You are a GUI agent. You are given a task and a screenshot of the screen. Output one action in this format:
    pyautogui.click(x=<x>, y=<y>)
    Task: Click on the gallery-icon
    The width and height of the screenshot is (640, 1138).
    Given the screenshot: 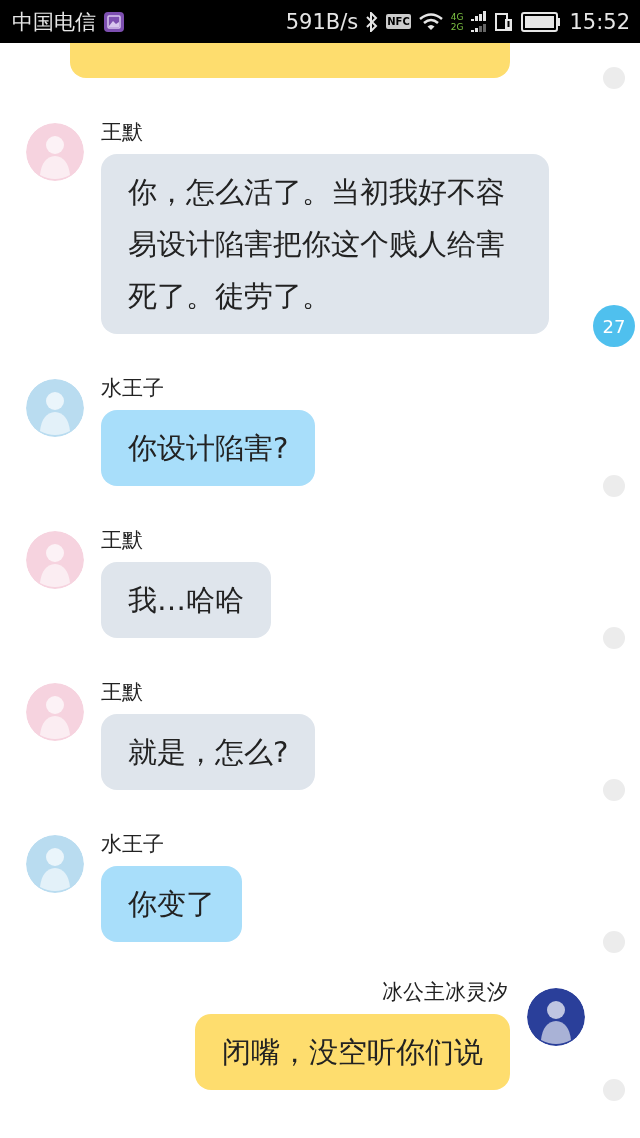 What is the action you would take?
    pyautogui.click(x=114, y=21)
    